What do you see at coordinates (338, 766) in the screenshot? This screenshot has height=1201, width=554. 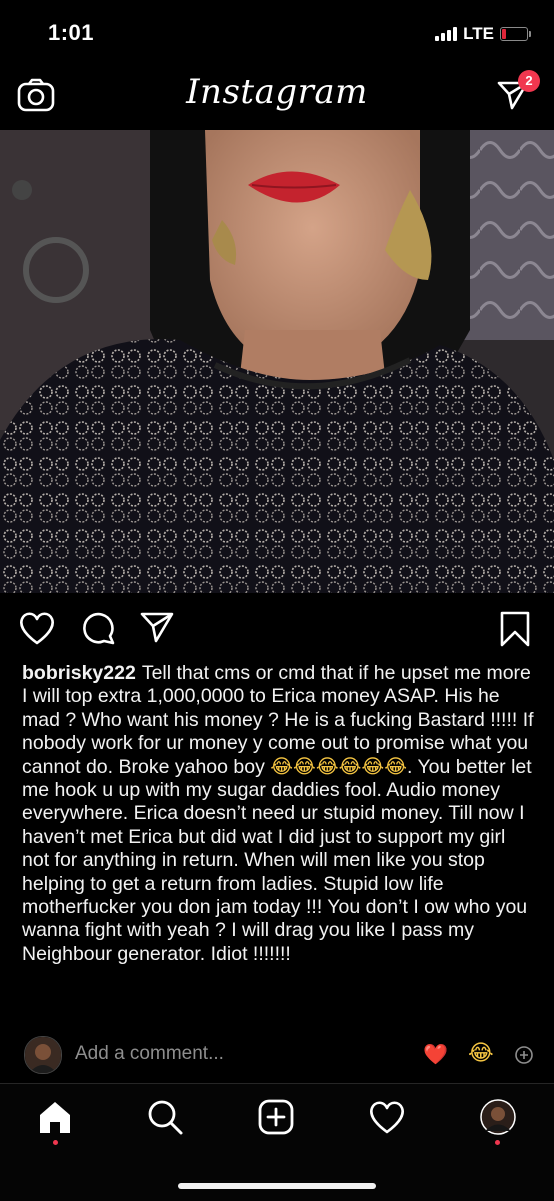 I see `caption-emojis: 😂😂😂😂😂😂` at bounding box center [338, 766].